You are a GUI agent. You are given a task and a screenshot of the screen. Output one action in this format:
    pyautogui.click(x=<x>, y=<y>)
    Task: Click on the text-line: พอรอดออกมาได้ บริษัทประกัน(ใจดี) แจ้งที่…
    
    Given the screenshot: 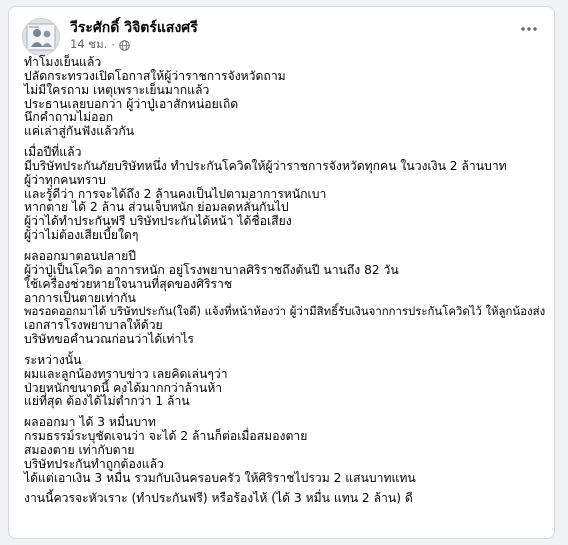 What is the action you would take?
    pyautogui.click(x=285, y=311)
    